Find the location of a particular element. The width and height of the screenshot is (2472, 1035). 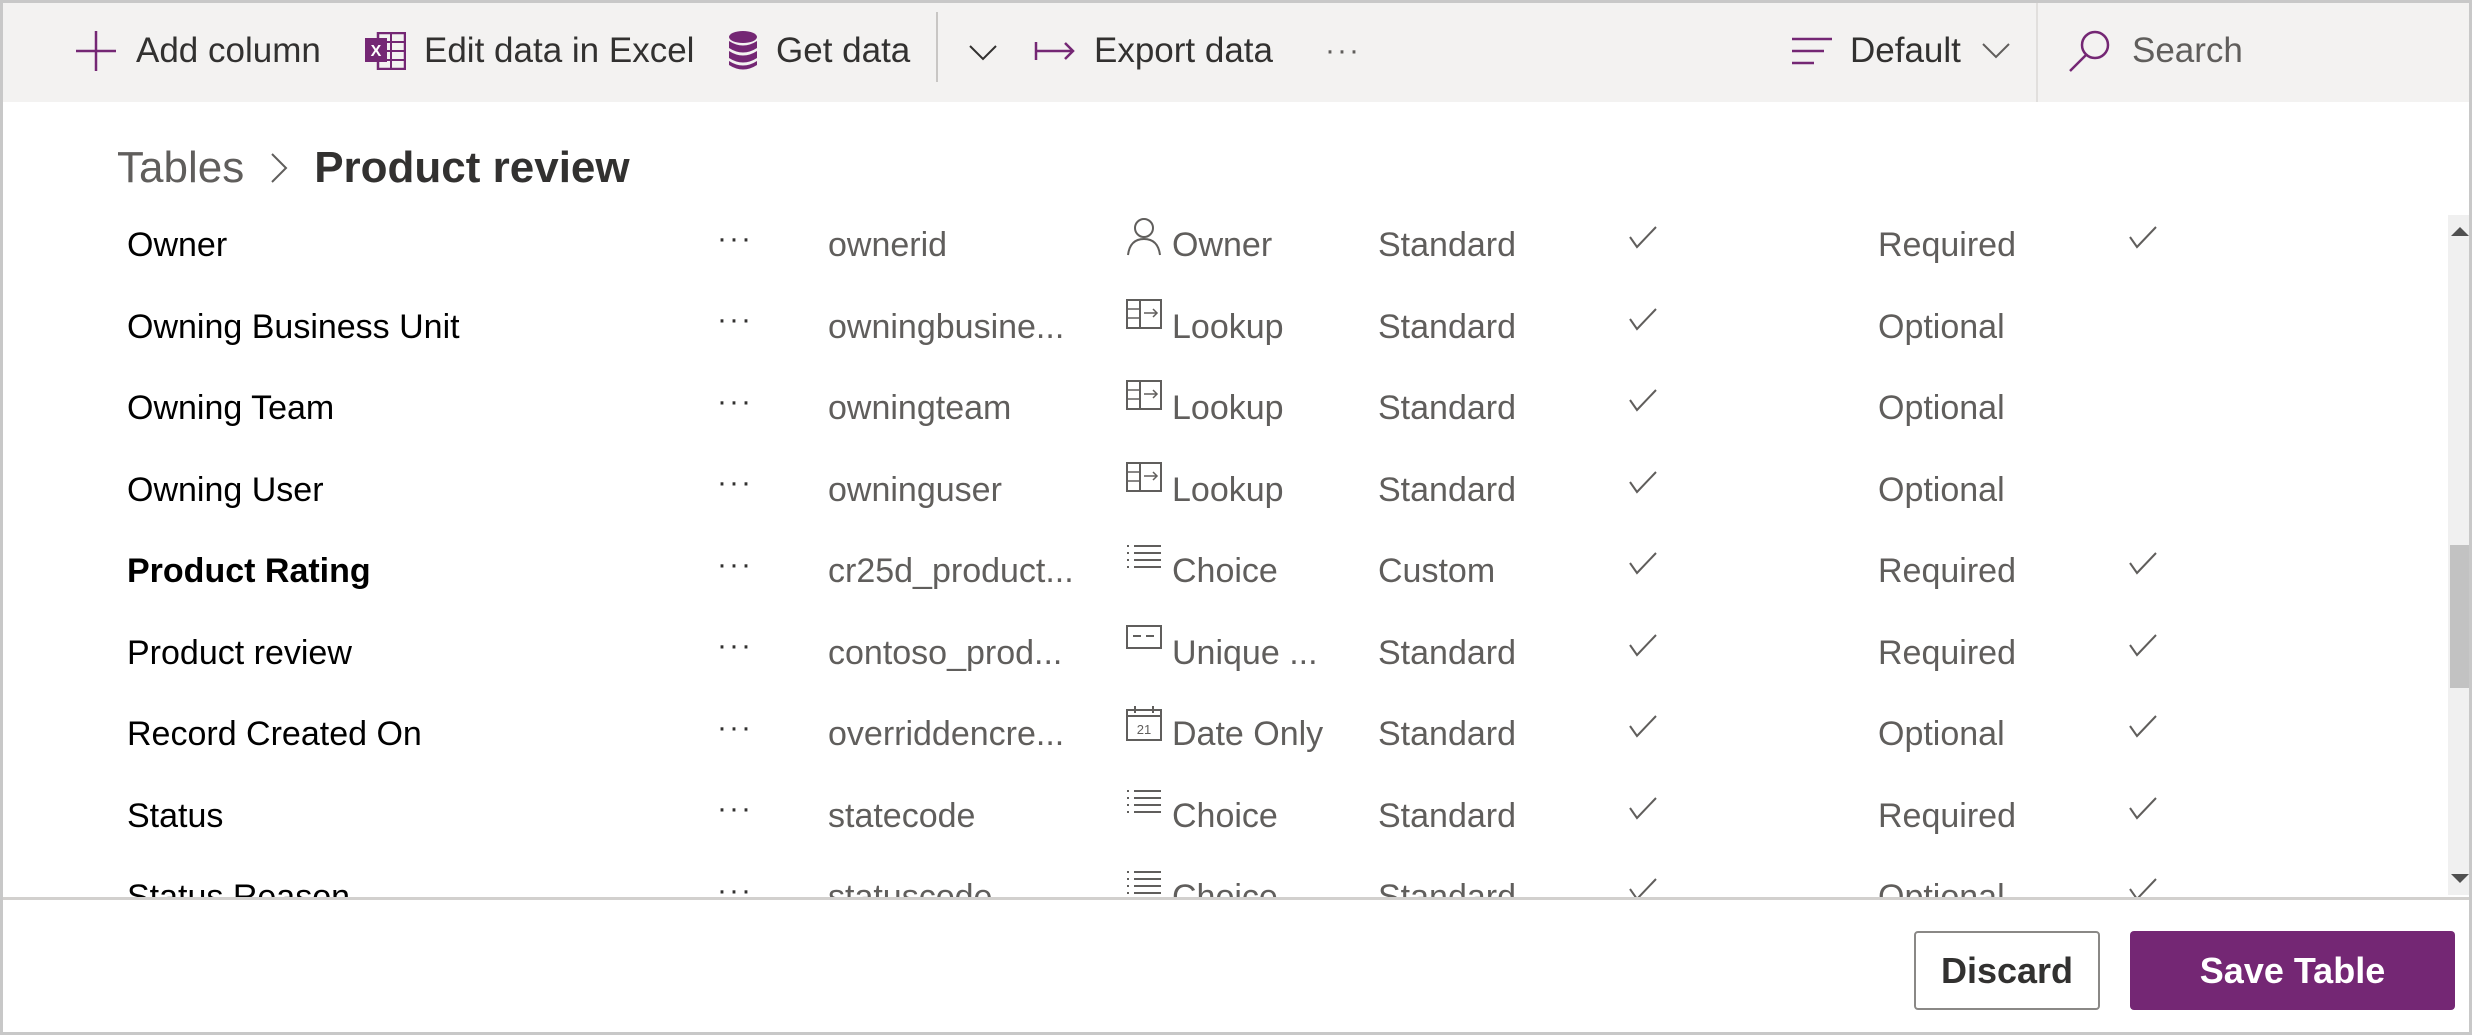

data-type-label: Date Only is located at coordinates (1248, 734).